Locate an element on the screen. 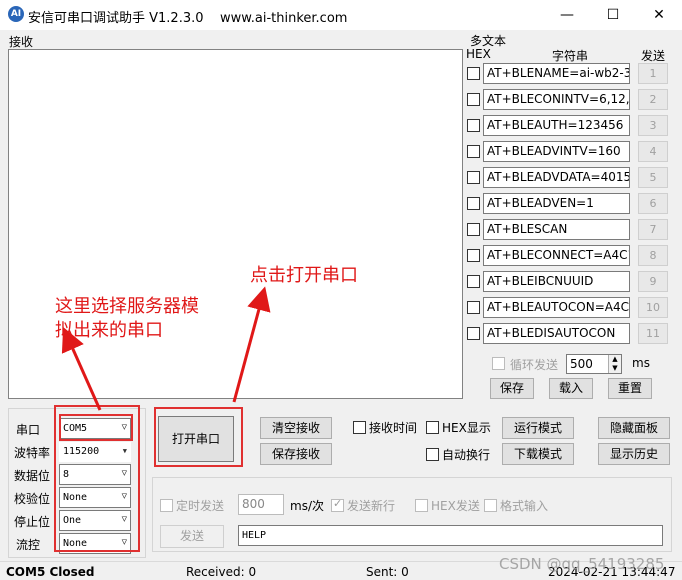 This screenshot has height=580, width=682. annotation-arrows is located at coordinates (166, 348).